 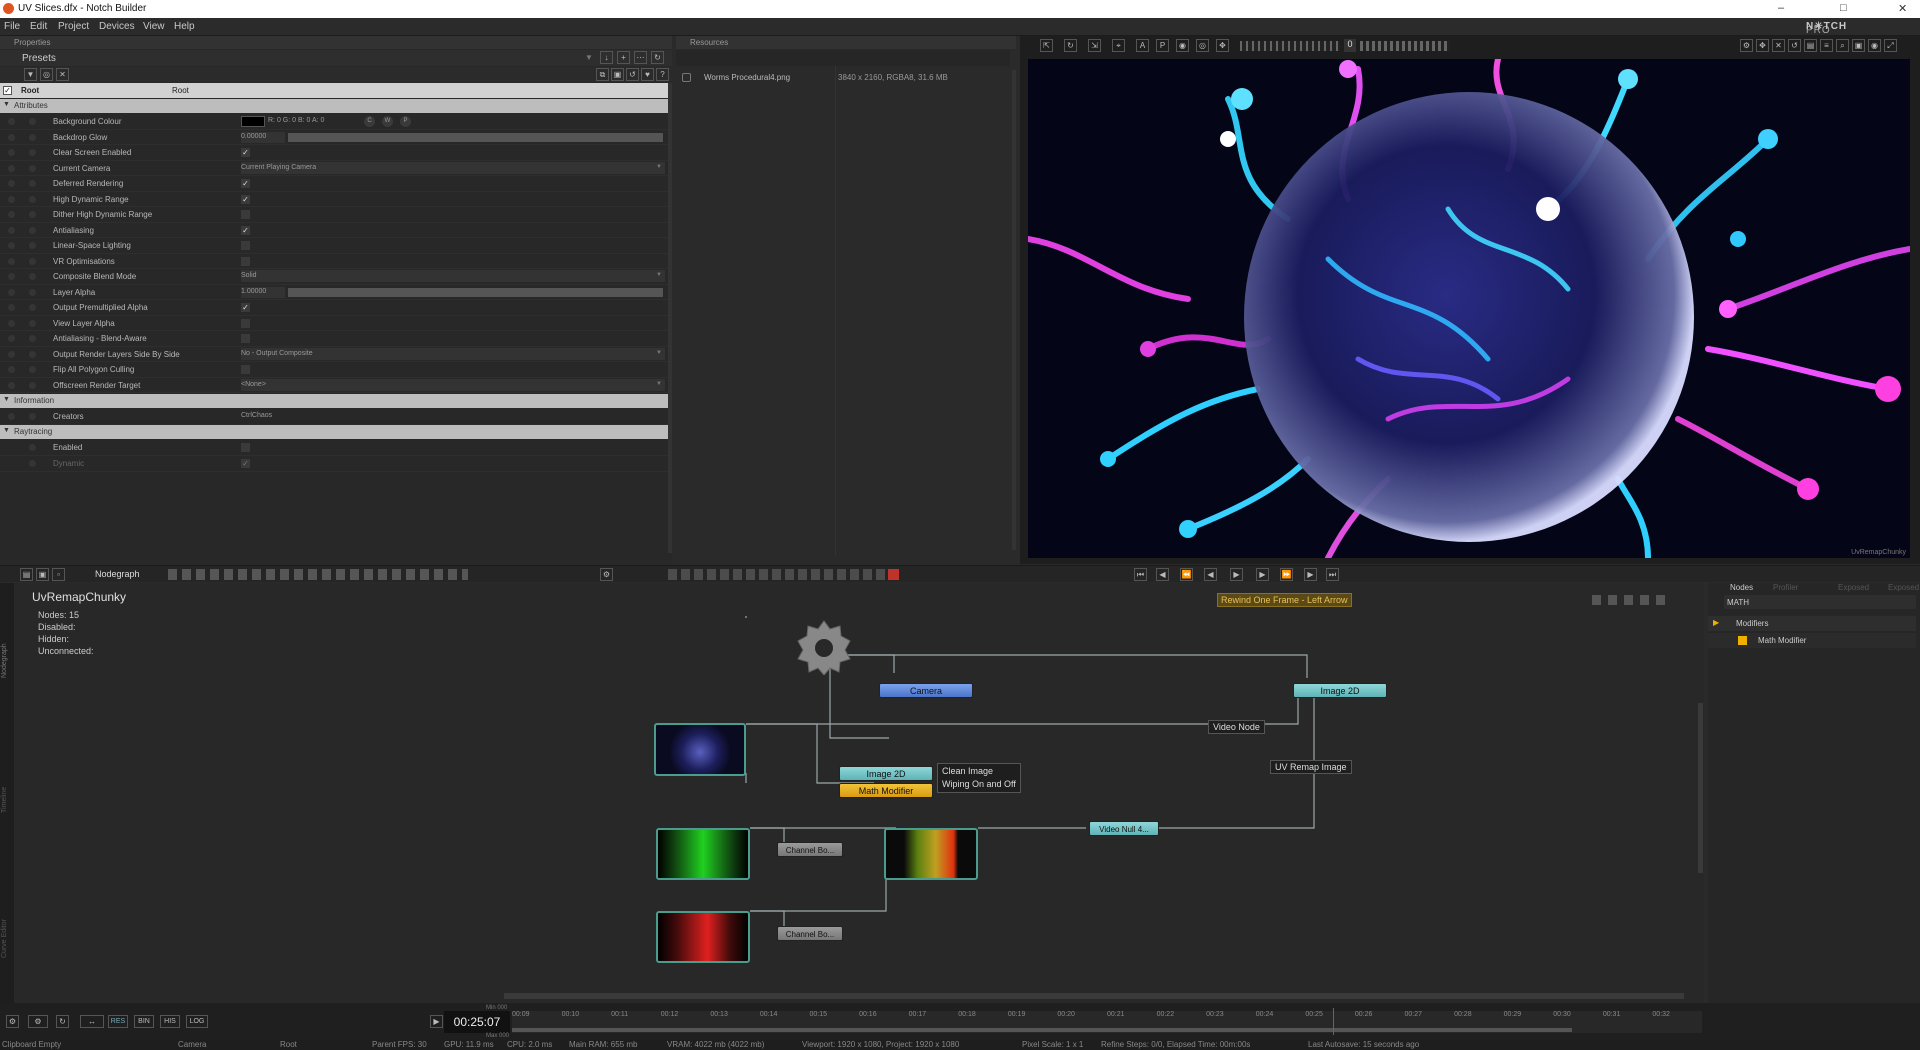 What do you see at coordinates (245, 447) in the screenshot?
I see `raytracing-enabled-checkbox` at bounding box center [245, 447].